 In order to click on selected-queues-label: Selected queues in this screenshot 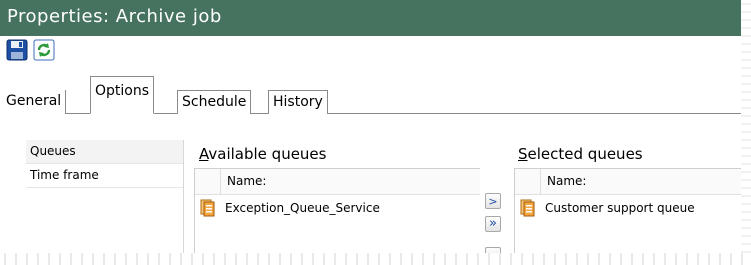, I will do `click(580, 154)`.